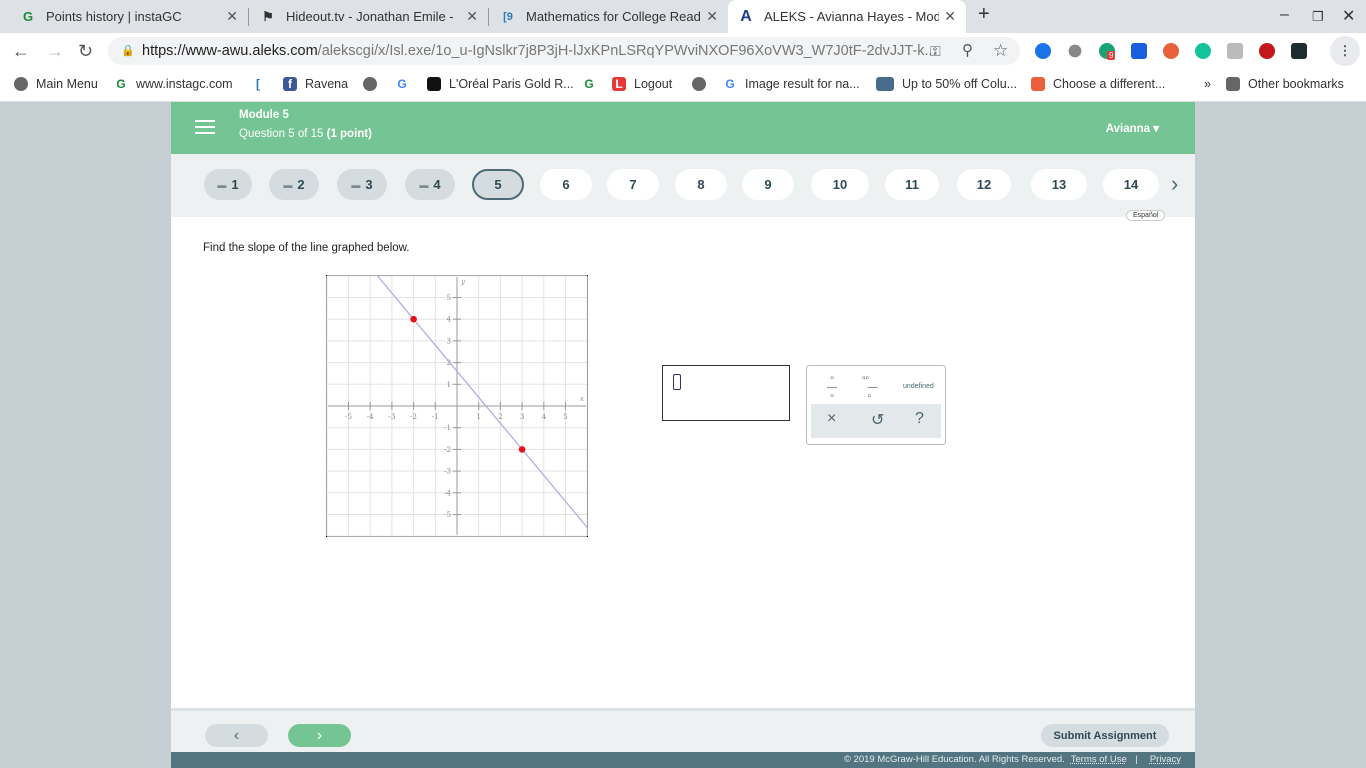 This screenshot has height=768, width=1366. Describe the element at coordinates (435, 417) in the screenshot. I see `x-tick-label: -1` at that location.